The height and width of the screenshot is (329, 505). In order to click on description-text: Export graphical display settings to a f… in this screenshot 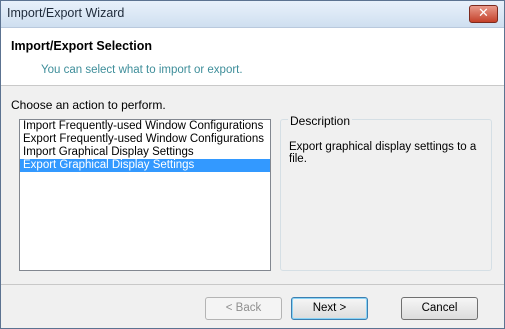, I will do `click(383, 153)`.